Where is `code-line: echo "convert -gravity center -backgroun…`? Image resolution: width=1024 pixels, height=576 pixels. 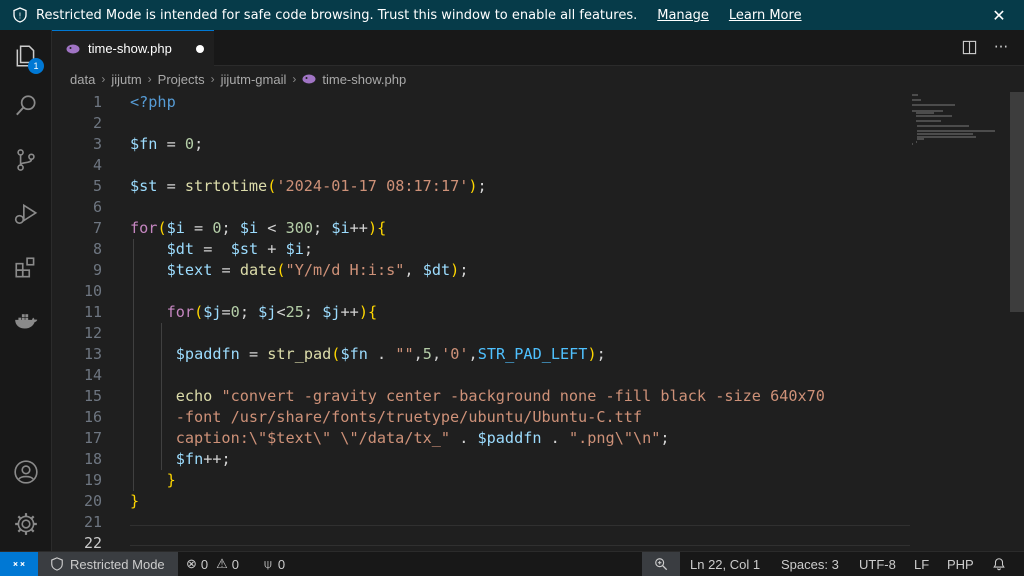
code-line: echo "convert -gravity center -backgroun… is located at coordinates (477, 396).